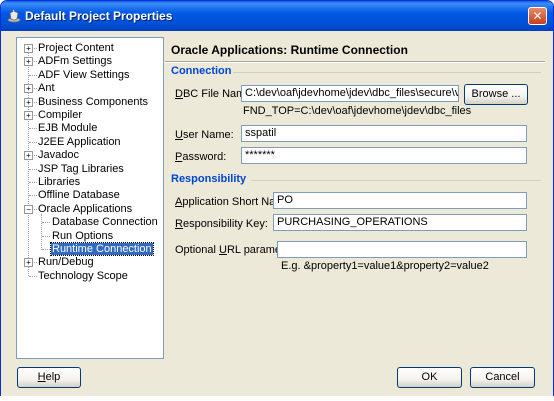 The width and height of the screenshot is (554, 401). What do you see at coordinates (384, 155) in the screenshot?
I see `password-input: *******` at bounding box center [384, 155].